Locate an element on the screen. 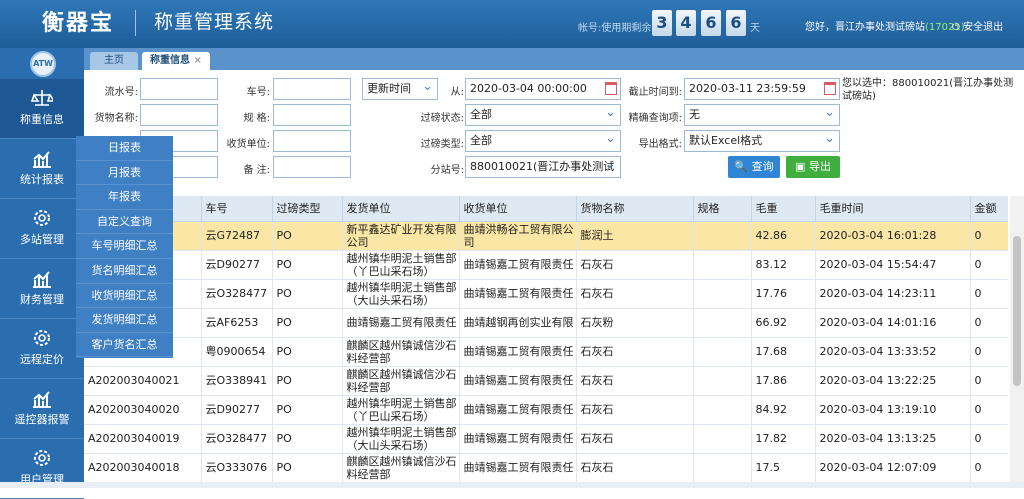  time-type-select: 更新时间 is located at coordinates (400, 88).